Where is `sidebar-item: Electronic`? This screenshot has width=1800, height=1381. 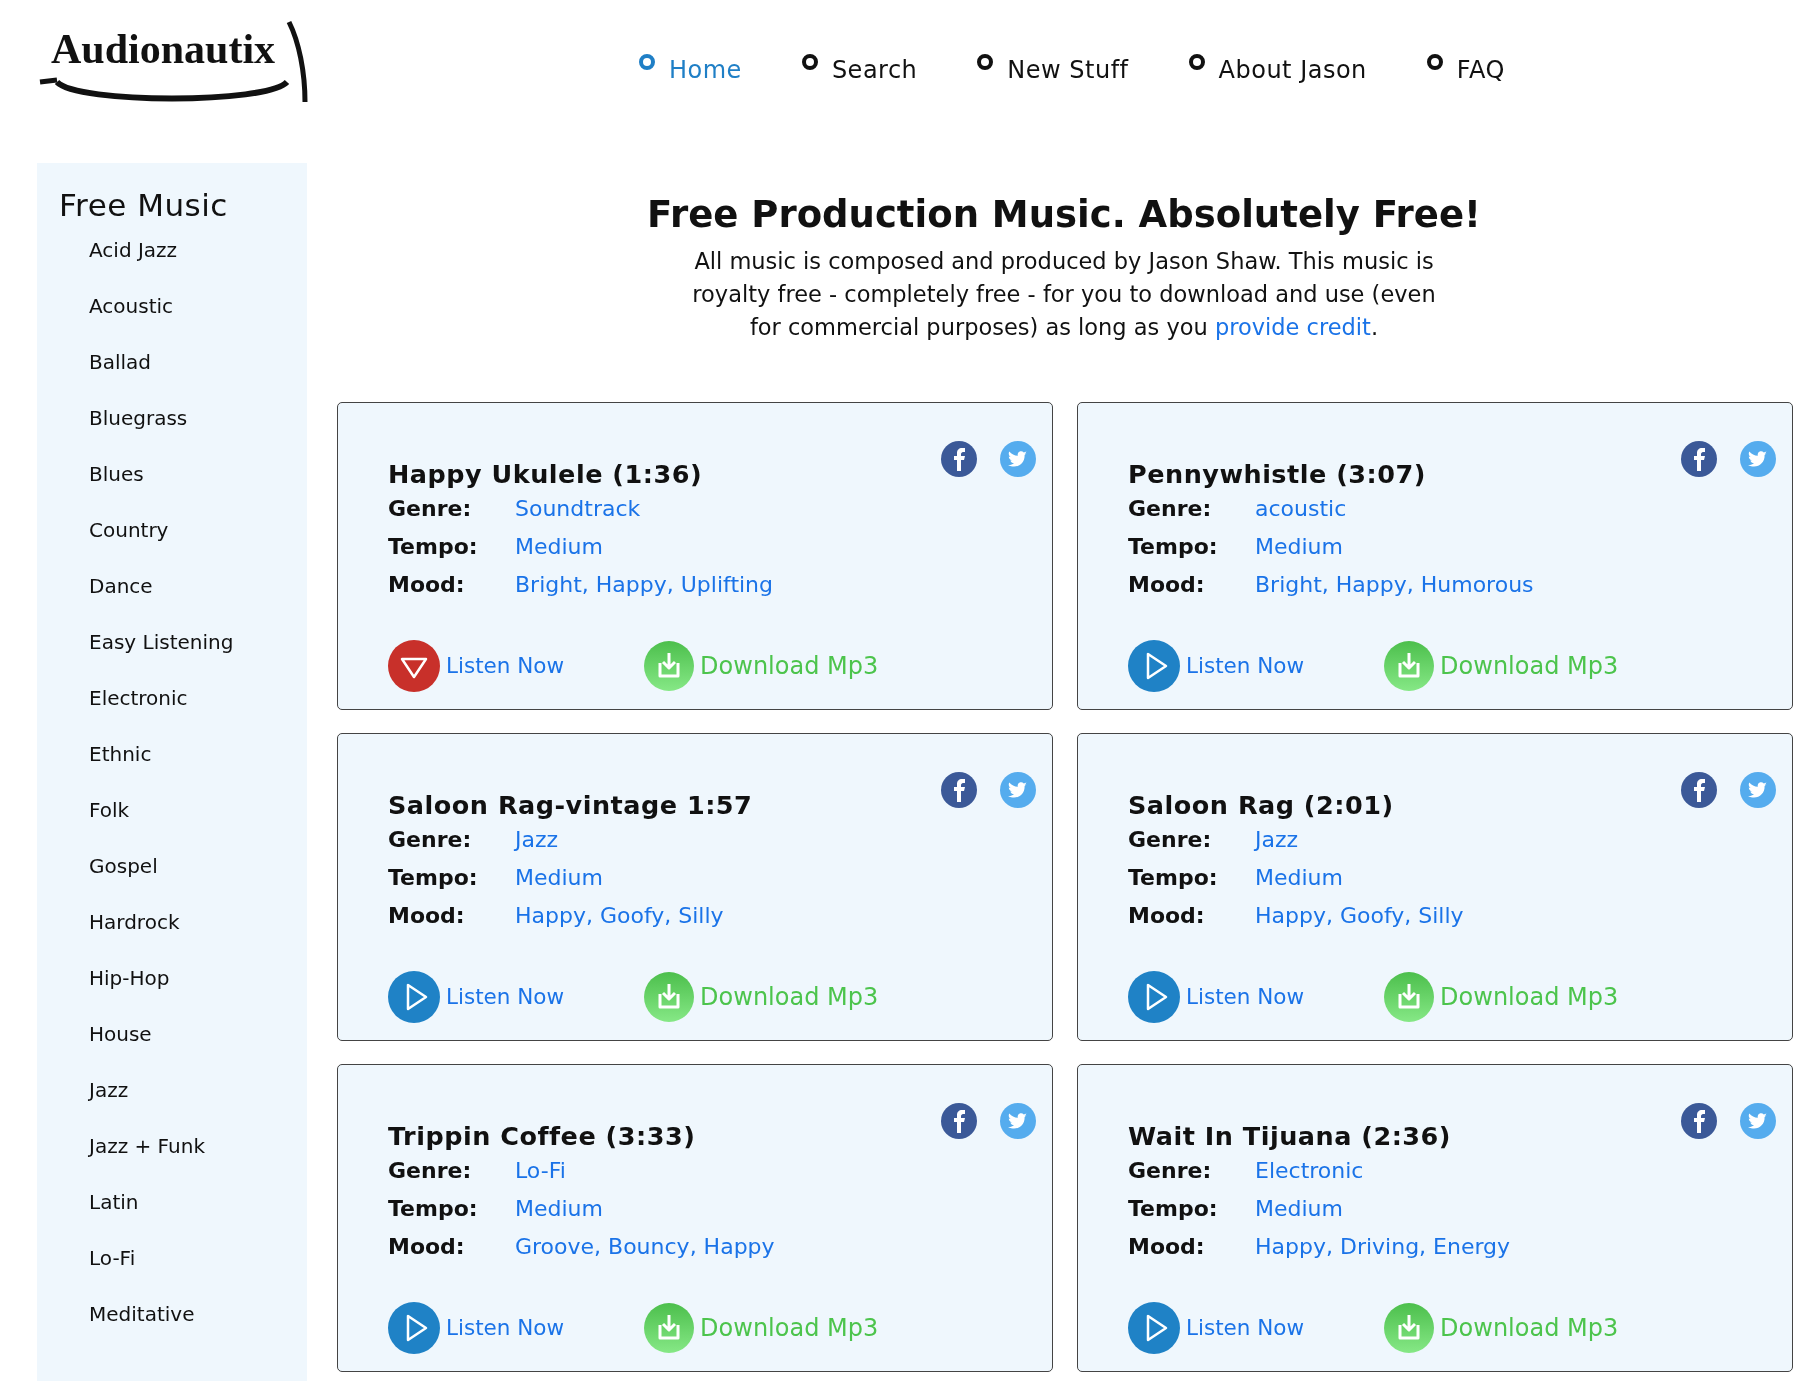
sidebar-item: Electronic is located at coordinates (183, 704).